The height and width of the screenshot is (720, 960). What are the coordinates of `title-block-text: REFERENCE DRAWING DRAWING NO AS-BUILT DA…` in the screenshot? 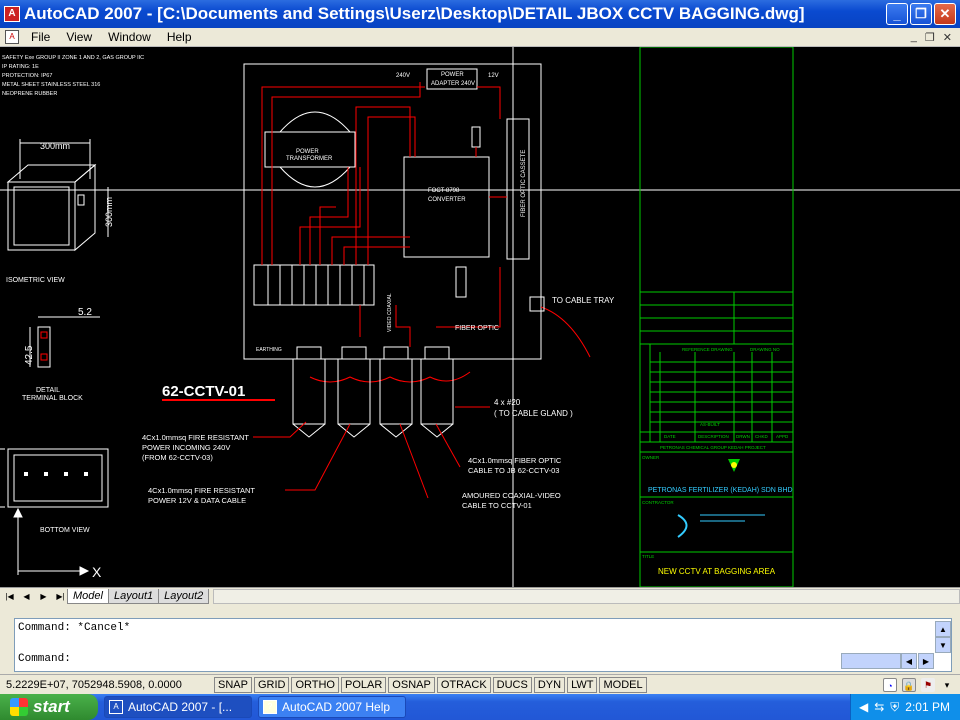 It's located at (715, 453).